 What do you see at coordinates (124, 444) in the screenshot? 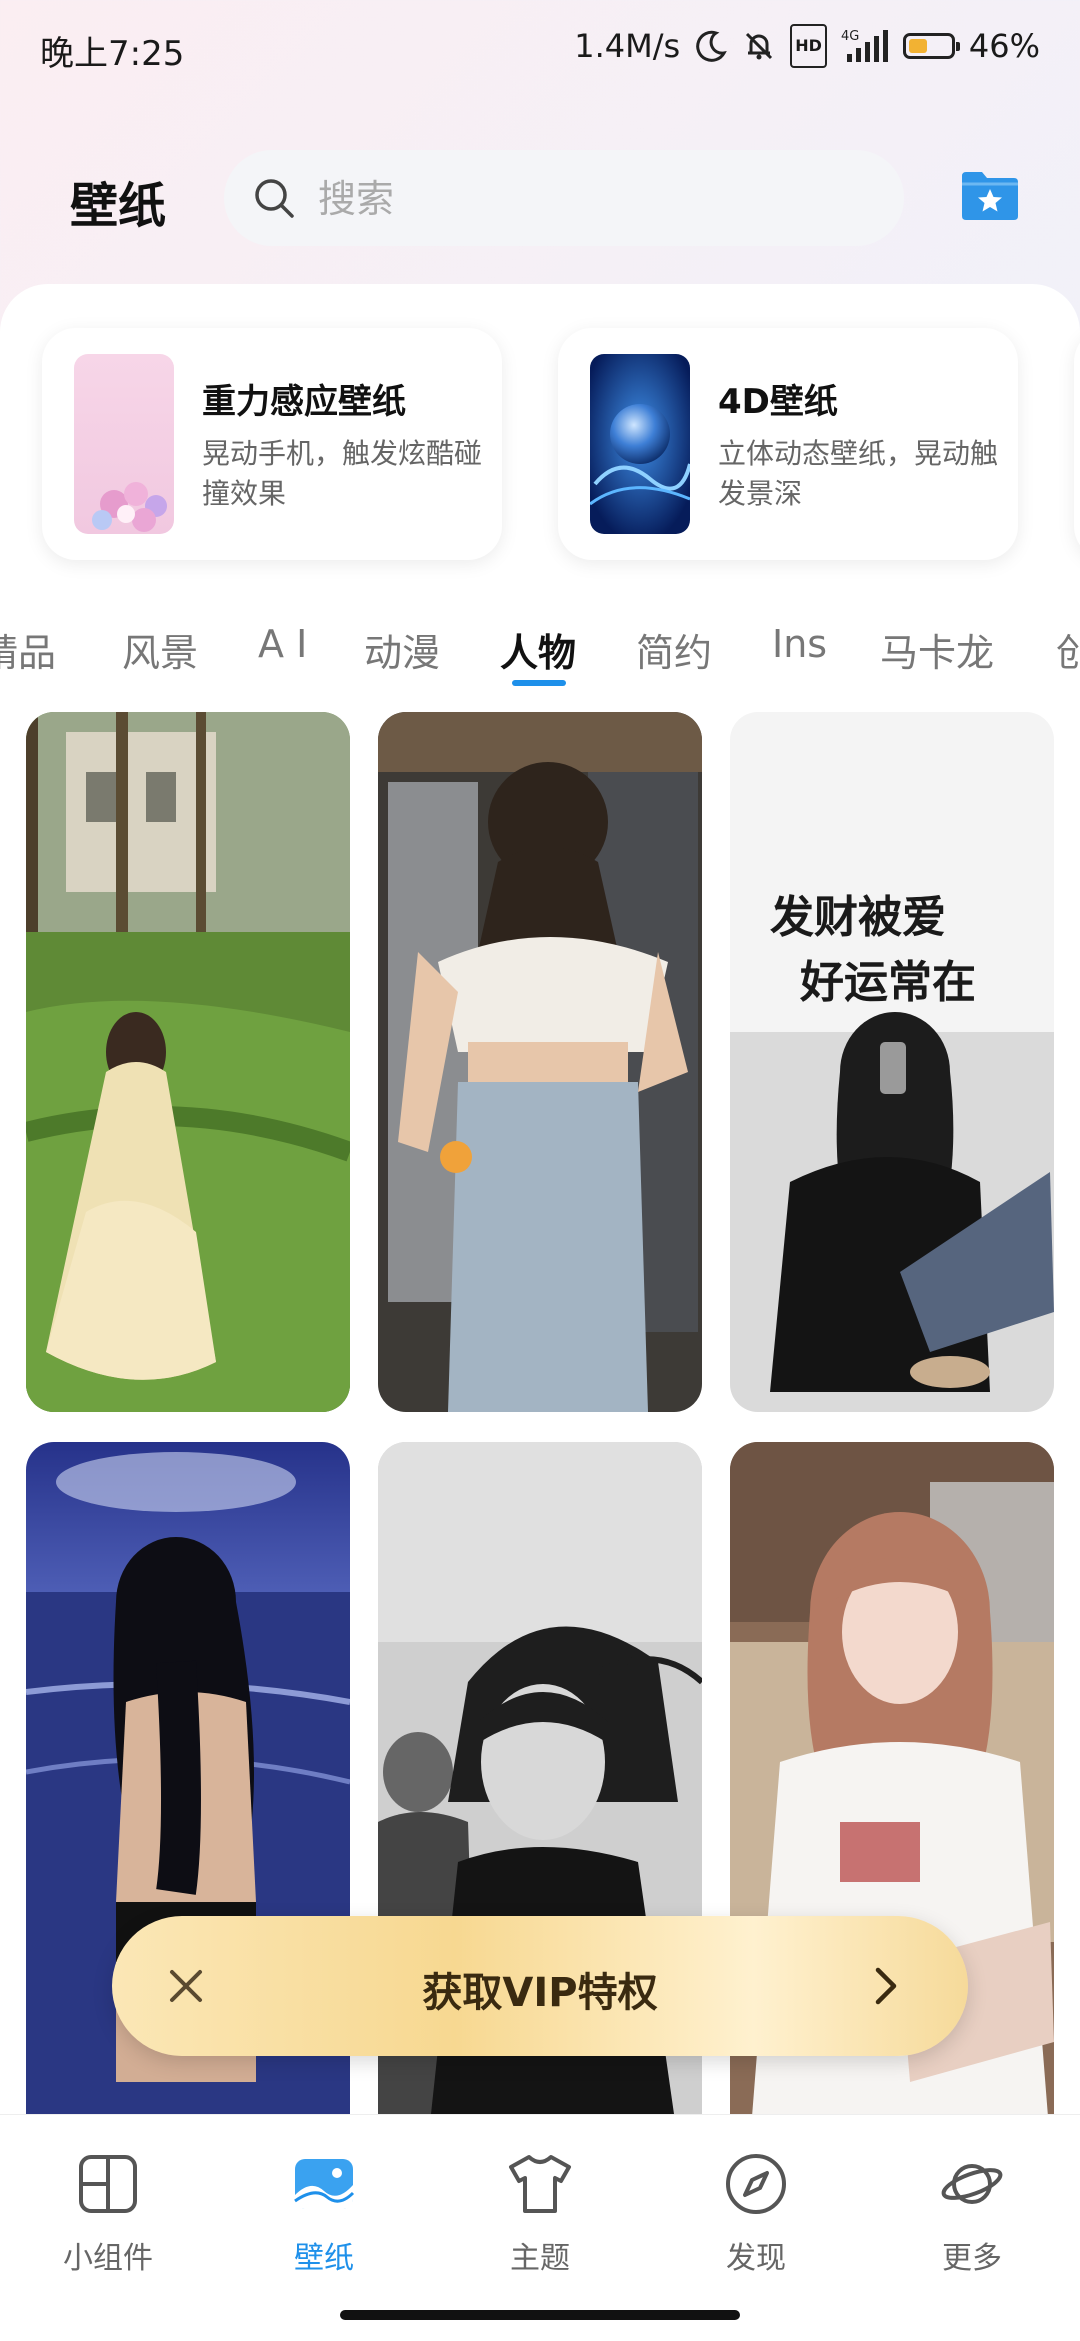
I see `gravity-wallpaper-thumbnail` at bounding box center [124, 444].